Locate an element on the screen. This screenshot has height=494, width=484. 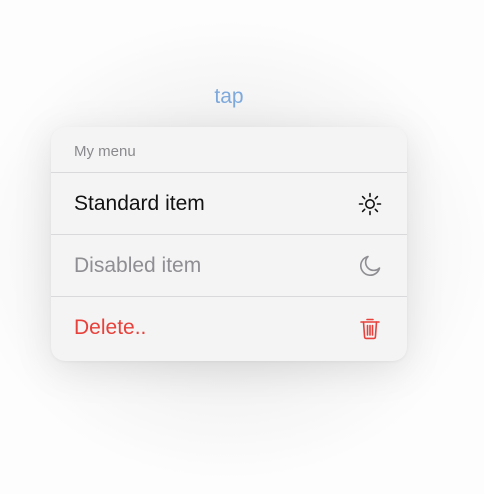
menu-item-standard: Standard item is located at coordinates (229, 204).